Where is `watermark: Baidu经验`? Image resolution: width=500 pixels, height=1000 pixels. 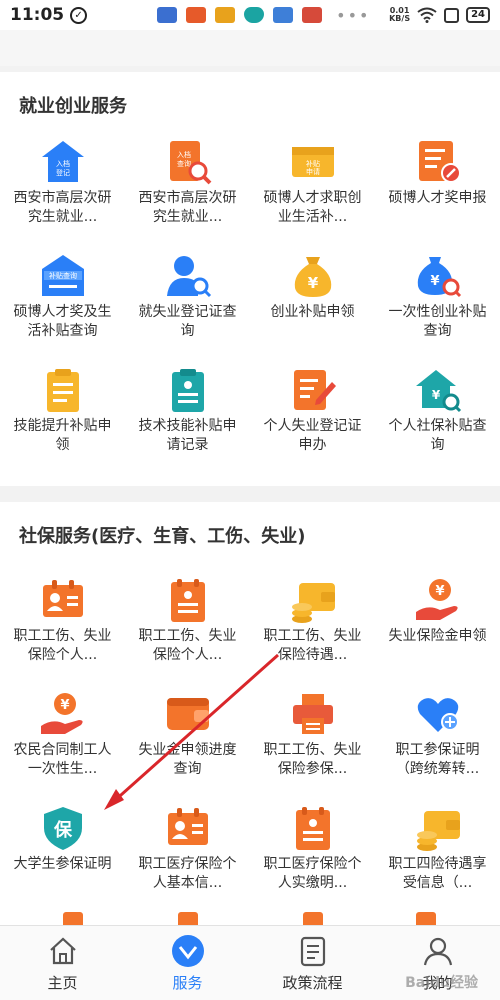 watermark: Baidu经验 is located at coordinates (441, 983).